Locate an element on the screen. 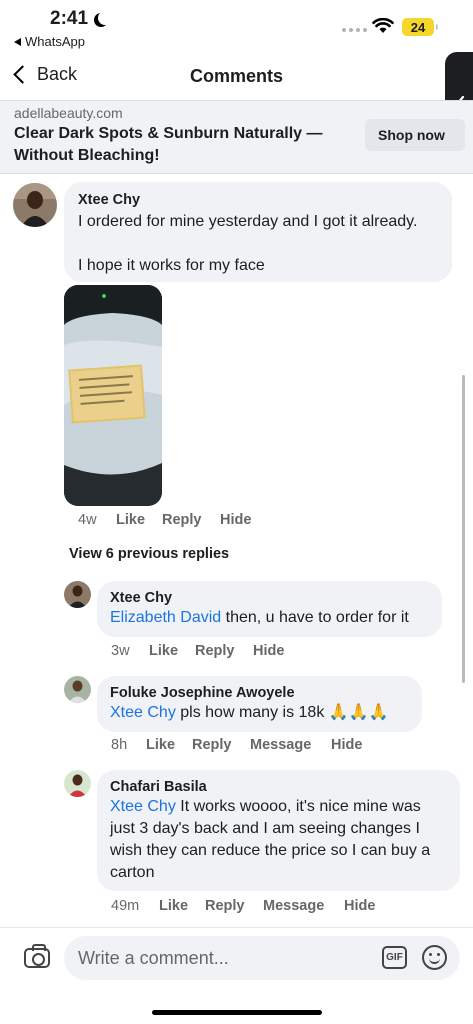  reply-actions: 3w Like Reply Hide is located at coordinates (197, 651).